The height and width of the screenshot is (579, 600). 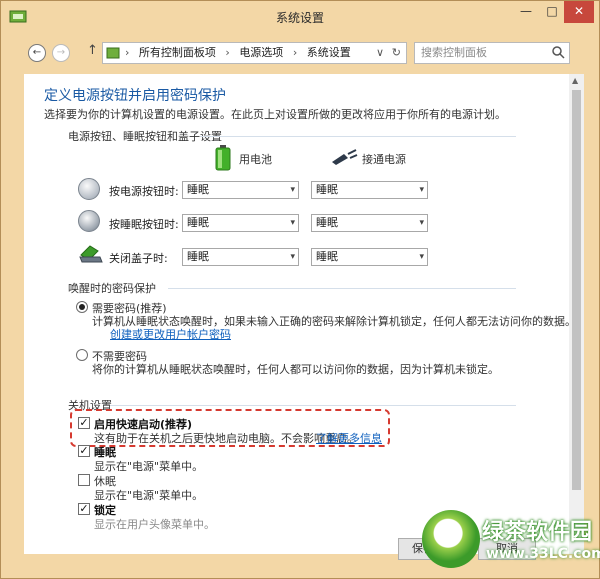 What do you see at coordinates (295, 369) in the screenshot?
I see `no-password-desc: 将你的计算机从睡眠状态唤醒时，任何人都可以访问你的数据，因为计算机未锁定。` at bounding box center [295, 369].